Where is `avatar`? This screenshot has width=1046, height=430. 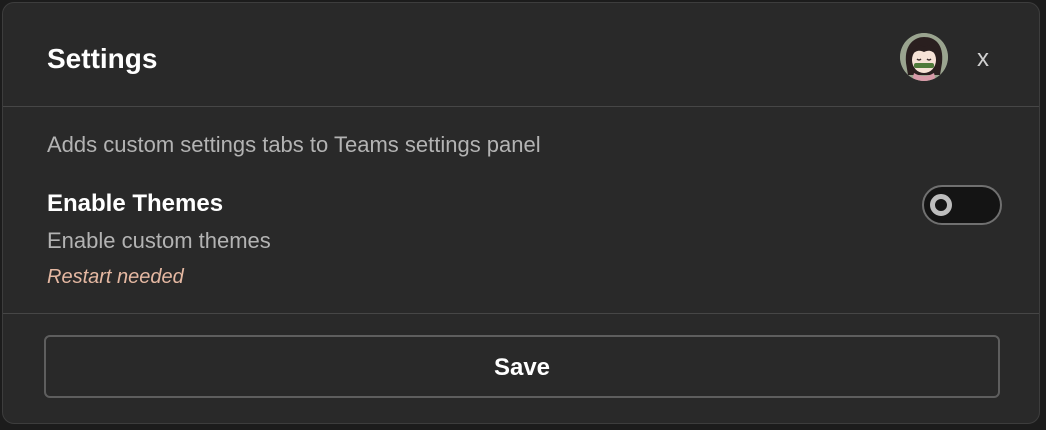
avatar is located at coordinates (924, 57).